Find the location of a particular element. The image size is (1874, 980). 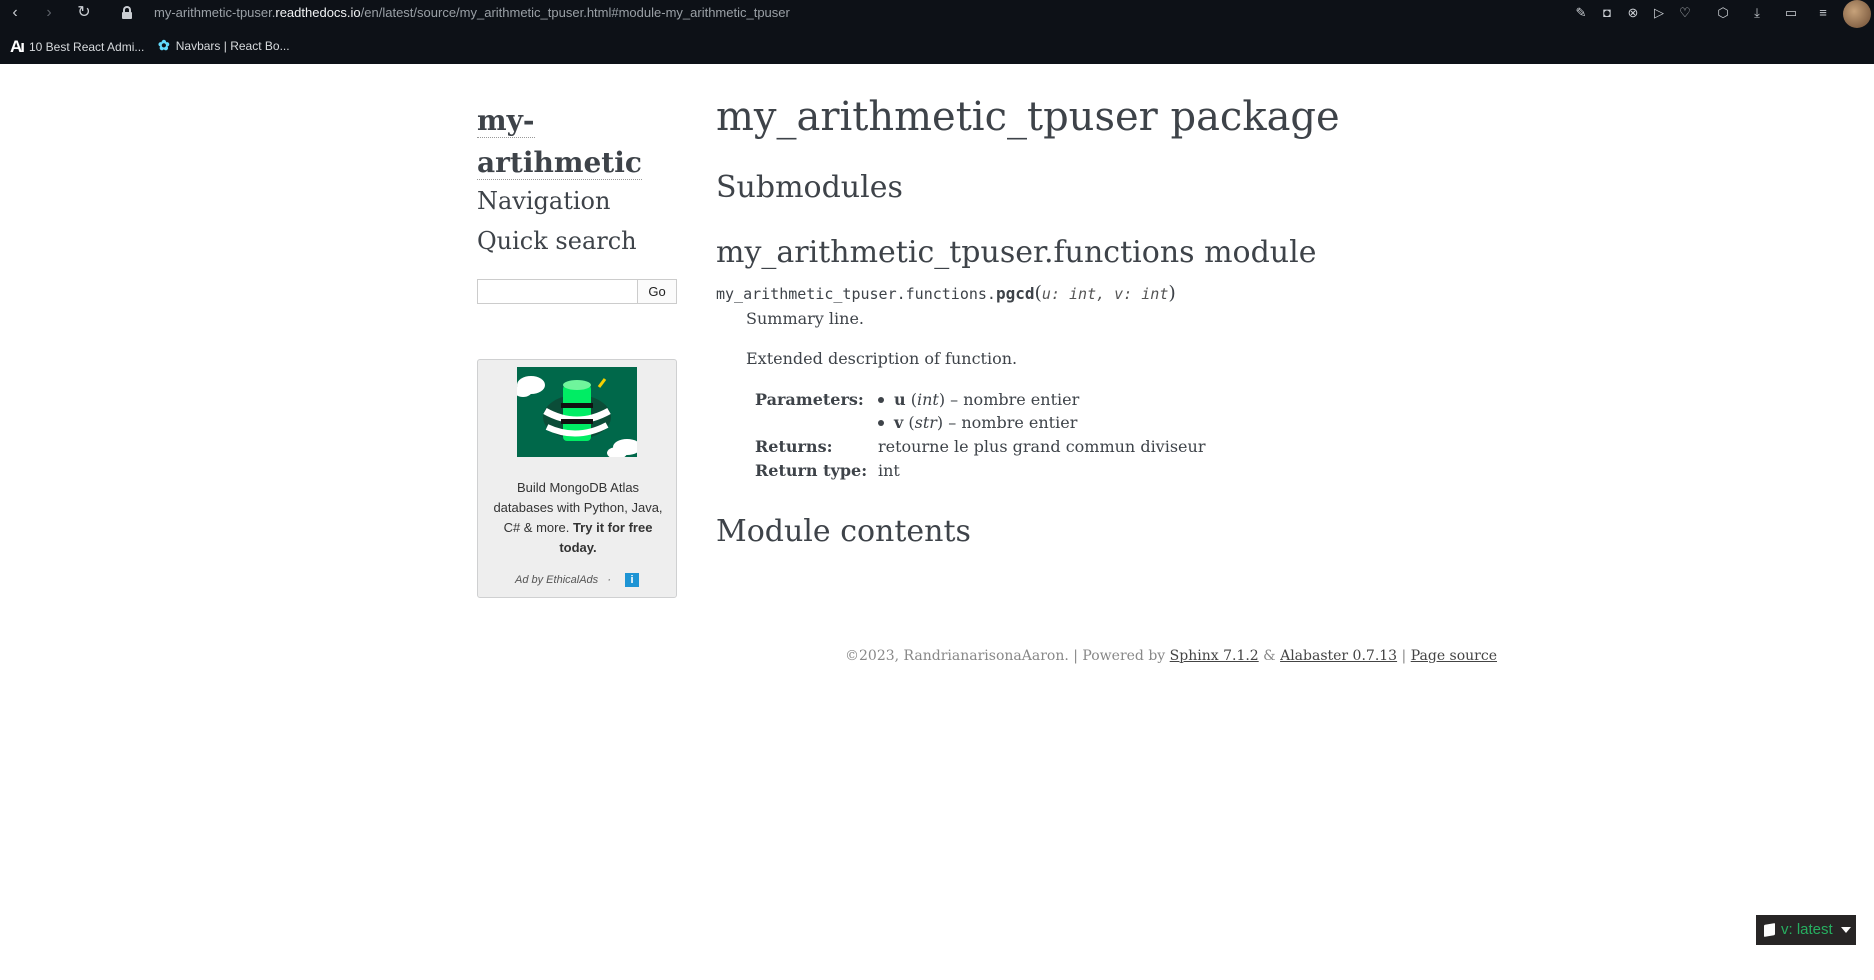

alabaster-link: Alabaster 0.7.13 is located at coordinates (1338, 656).